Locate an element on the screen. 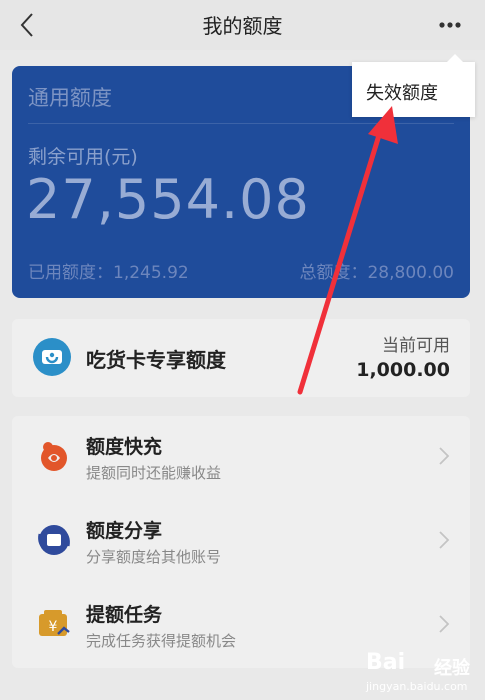 The width and height of the screenshot is (485, 700). more-options-button is located at coordinates (450, 25).